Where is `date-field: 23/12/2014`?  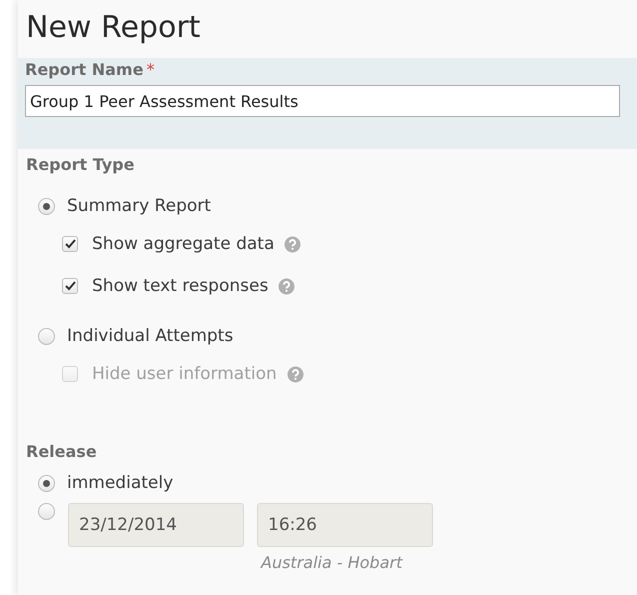
date-field: 23/12/2014 is located at coordinates (156, 525).